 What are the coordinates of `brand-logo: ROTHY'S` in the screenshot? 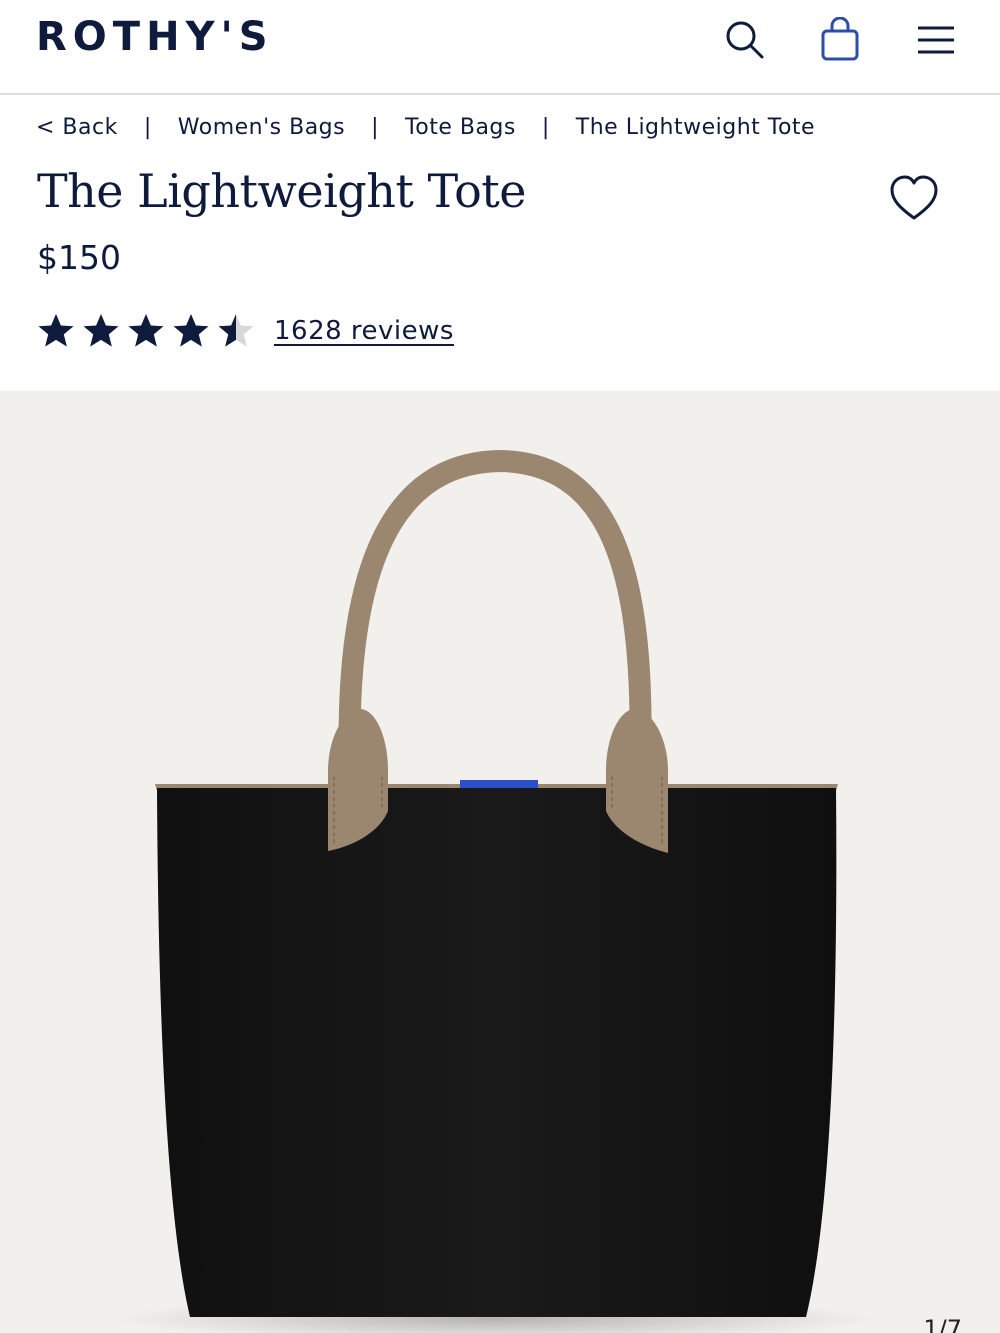 It's located at (155, 37).